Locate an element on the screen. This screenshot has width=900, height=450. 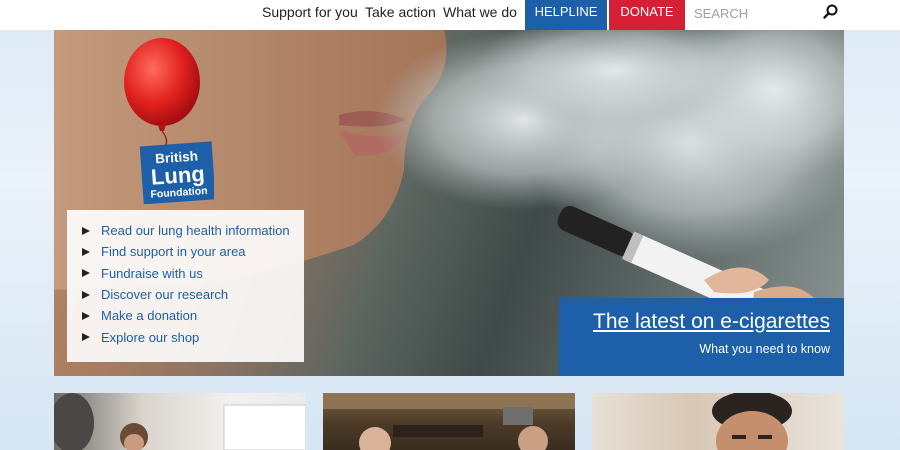
menu-item-label: Explore our shop is located at coordinates (150, 337).